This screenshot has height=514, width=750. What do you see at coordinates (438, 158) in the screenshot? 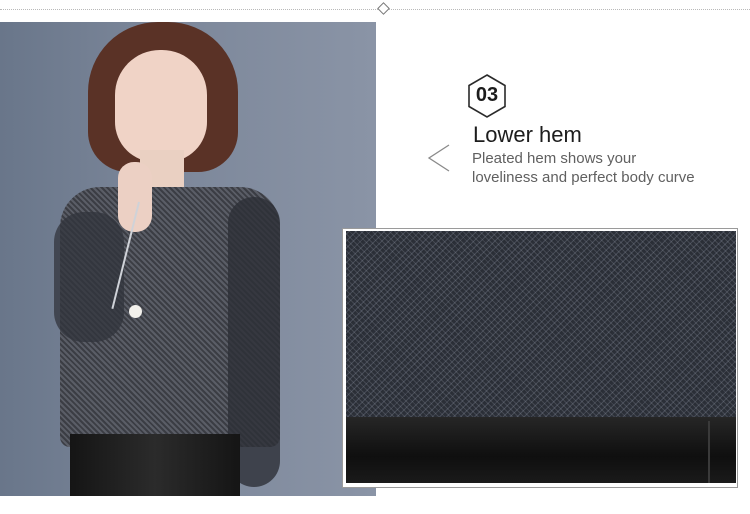
I see `chevron-left-icon` at bounding box center [438, 158].